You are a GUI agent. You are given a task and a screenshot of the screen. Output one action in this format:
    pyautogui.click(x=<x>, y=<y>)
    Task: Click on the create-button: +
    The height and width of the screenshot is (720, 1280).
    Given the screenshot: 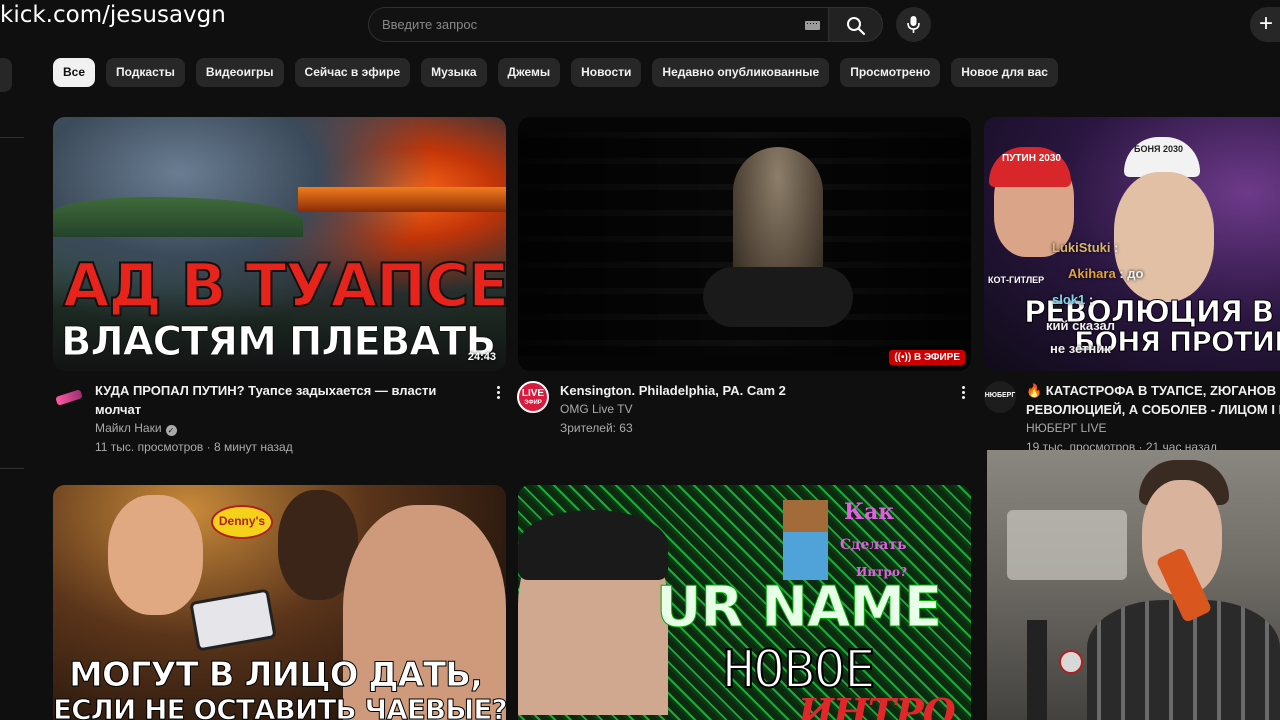 What is the action you would take?
    pyautogui.click(x=1265, y=24)
    